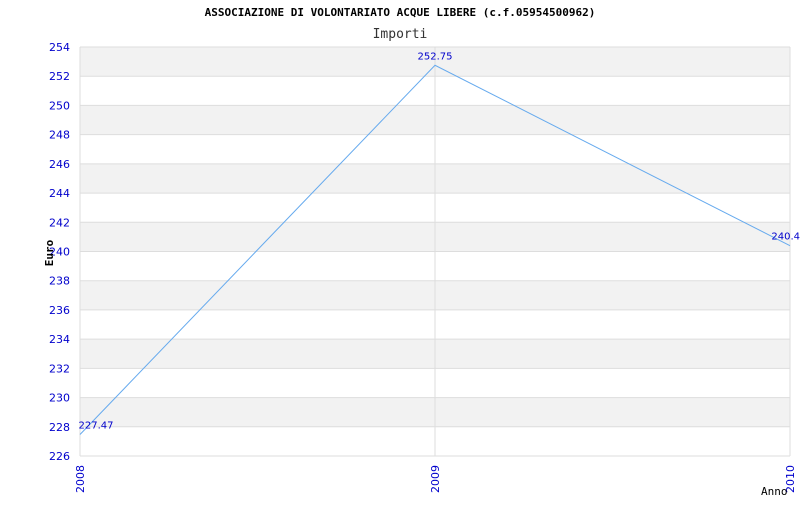  I want to click on y-tick-label: 232, so click(59, 368).